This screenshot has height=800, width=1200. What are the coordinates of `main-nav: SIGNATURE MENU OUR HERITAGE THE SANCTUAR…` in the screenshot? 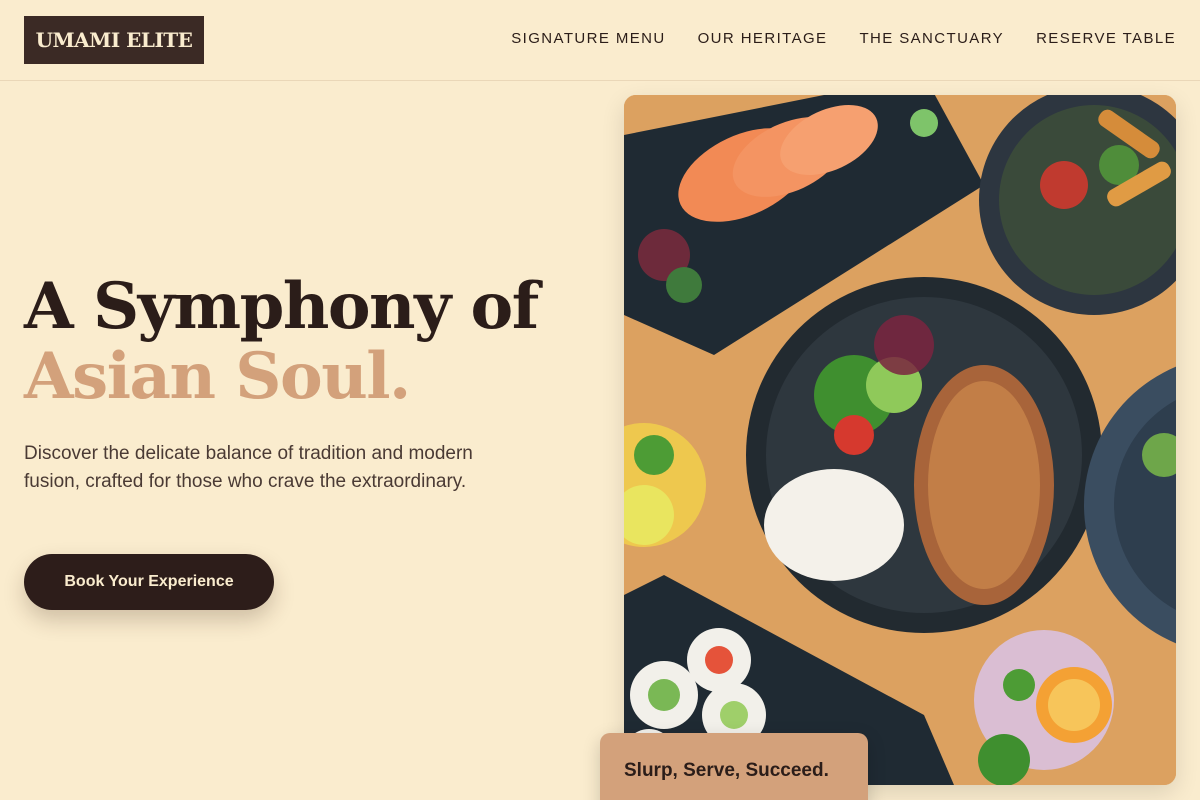 It's located at (843, 38).